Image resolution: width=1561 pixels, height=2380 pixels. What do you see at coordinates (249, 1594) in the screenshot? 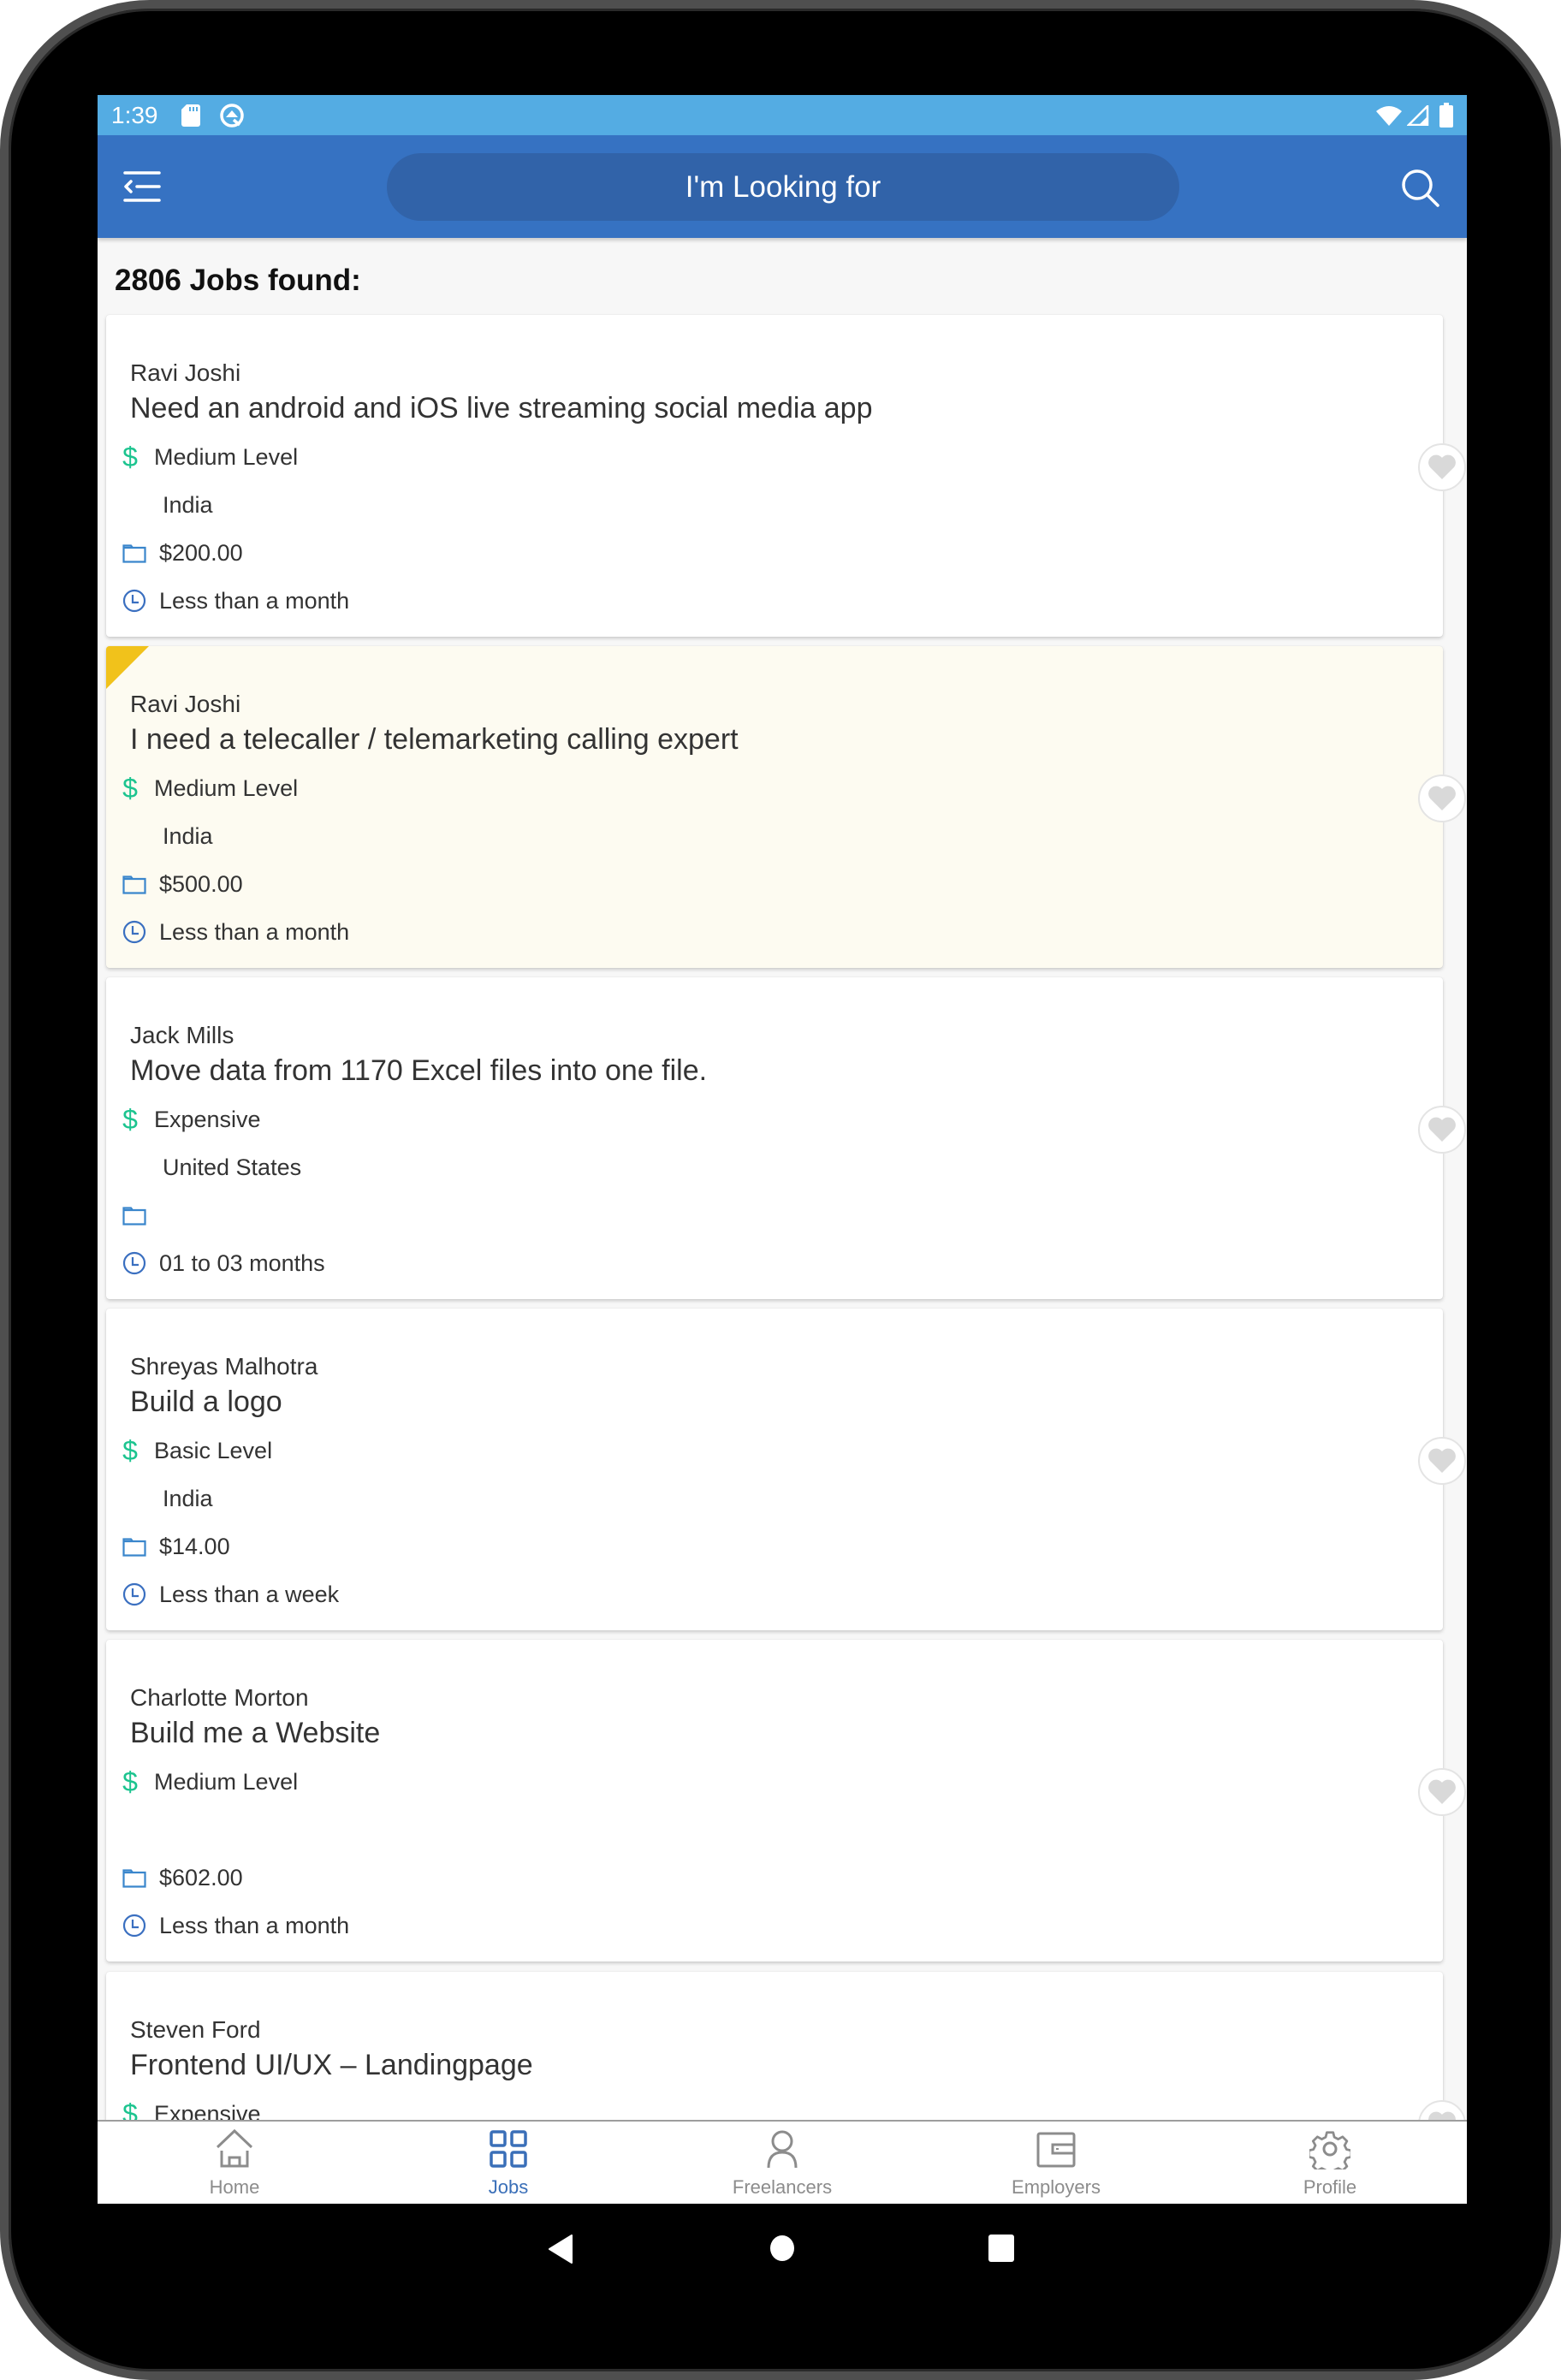
I see `duration-text: Less than a week` at bounding box center [249, 1594].